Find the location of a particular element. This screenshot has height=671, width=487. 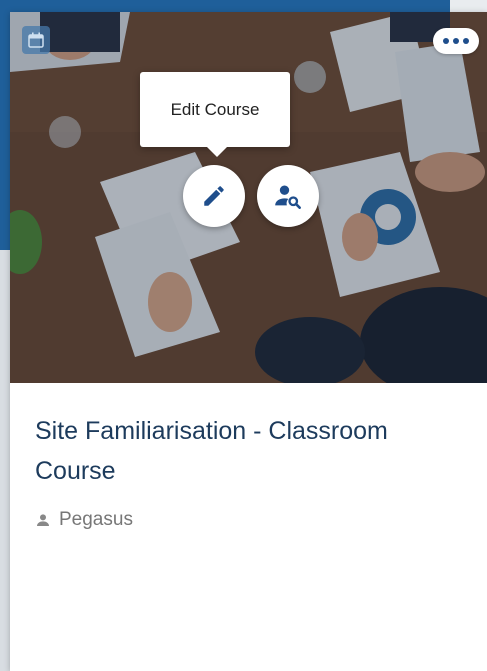

pencil-icon is located at coordinates (214, 196).